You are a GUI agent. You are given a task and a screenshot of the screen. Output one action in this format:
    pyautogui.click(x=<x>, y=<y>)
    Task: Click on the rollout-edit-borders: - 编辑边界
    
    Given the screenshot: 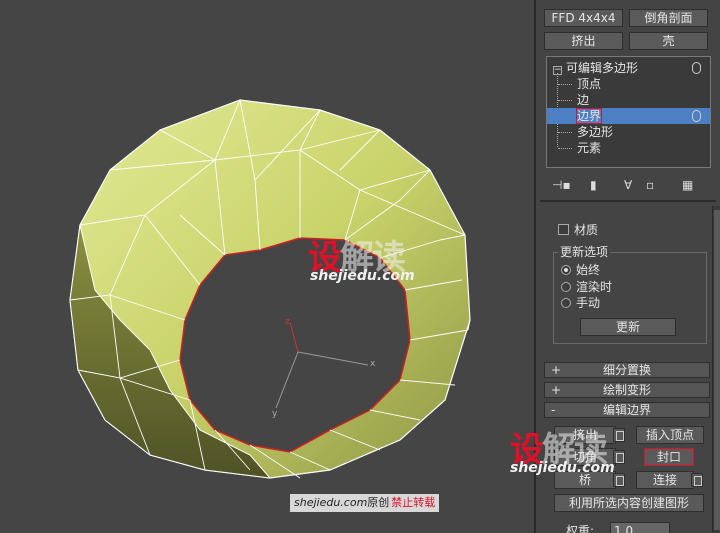 What is the action you would take?
    pyautogui.click(x=627, y=410)
    